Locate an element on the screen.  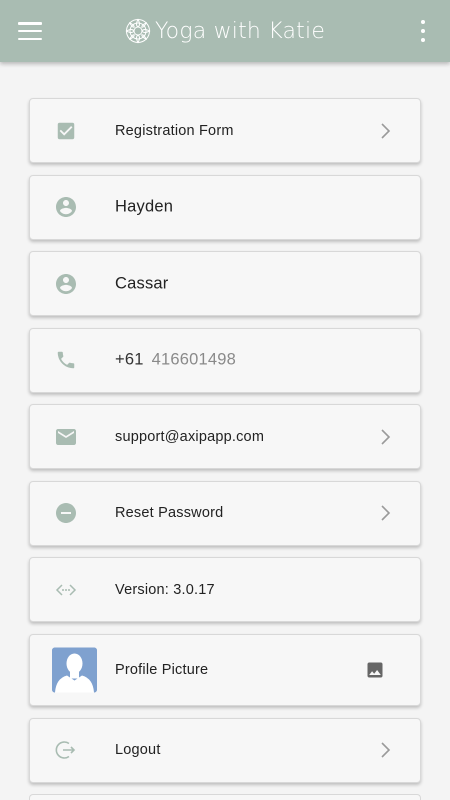
first-name-value: Hayden is located at coordinates (144, 206).